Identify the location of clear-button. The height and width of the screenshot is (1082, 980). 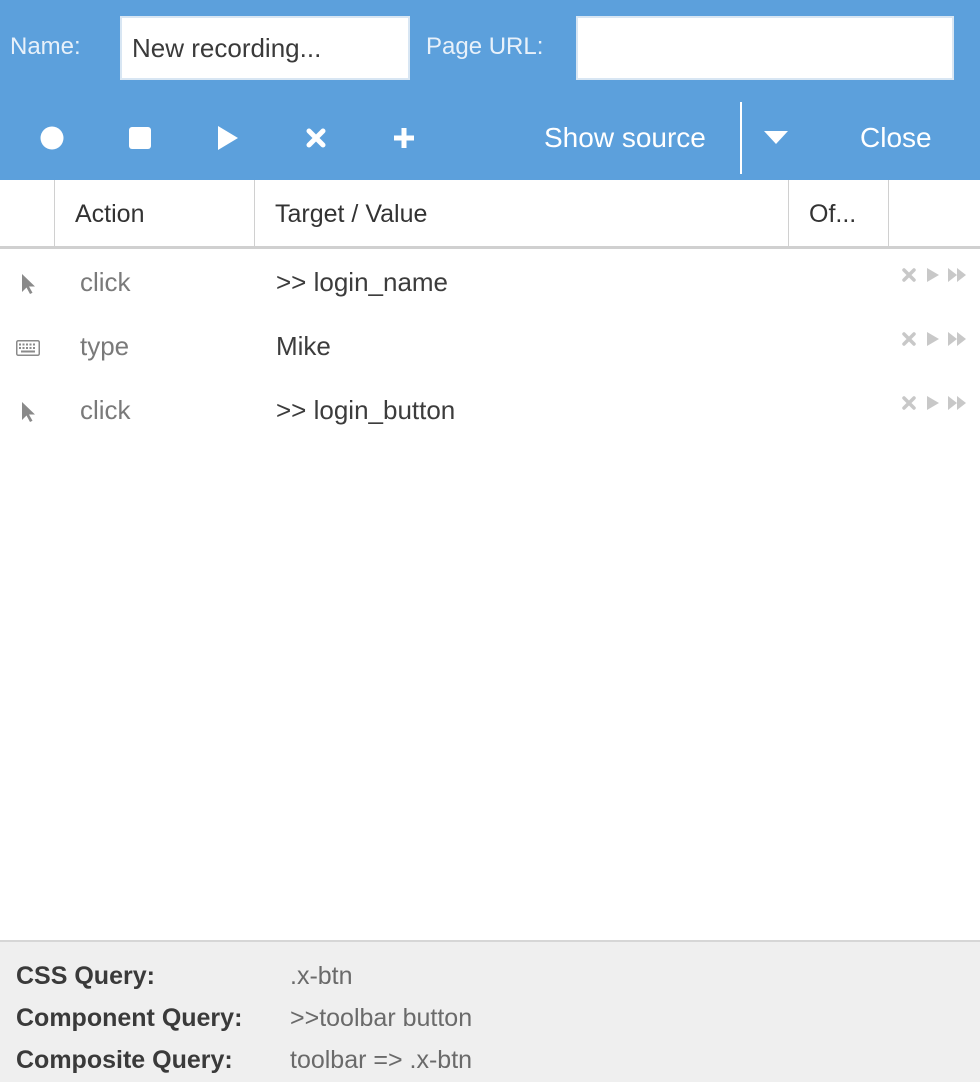
(316, 138).